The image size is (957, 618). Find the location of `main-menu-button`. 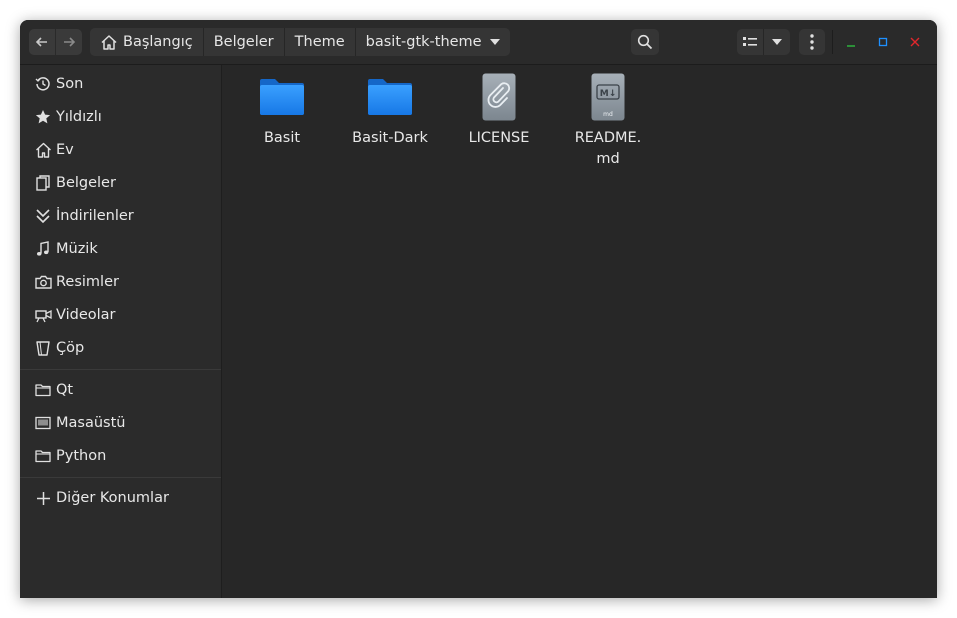

main-menu-button is located at coordinates (812, 42).